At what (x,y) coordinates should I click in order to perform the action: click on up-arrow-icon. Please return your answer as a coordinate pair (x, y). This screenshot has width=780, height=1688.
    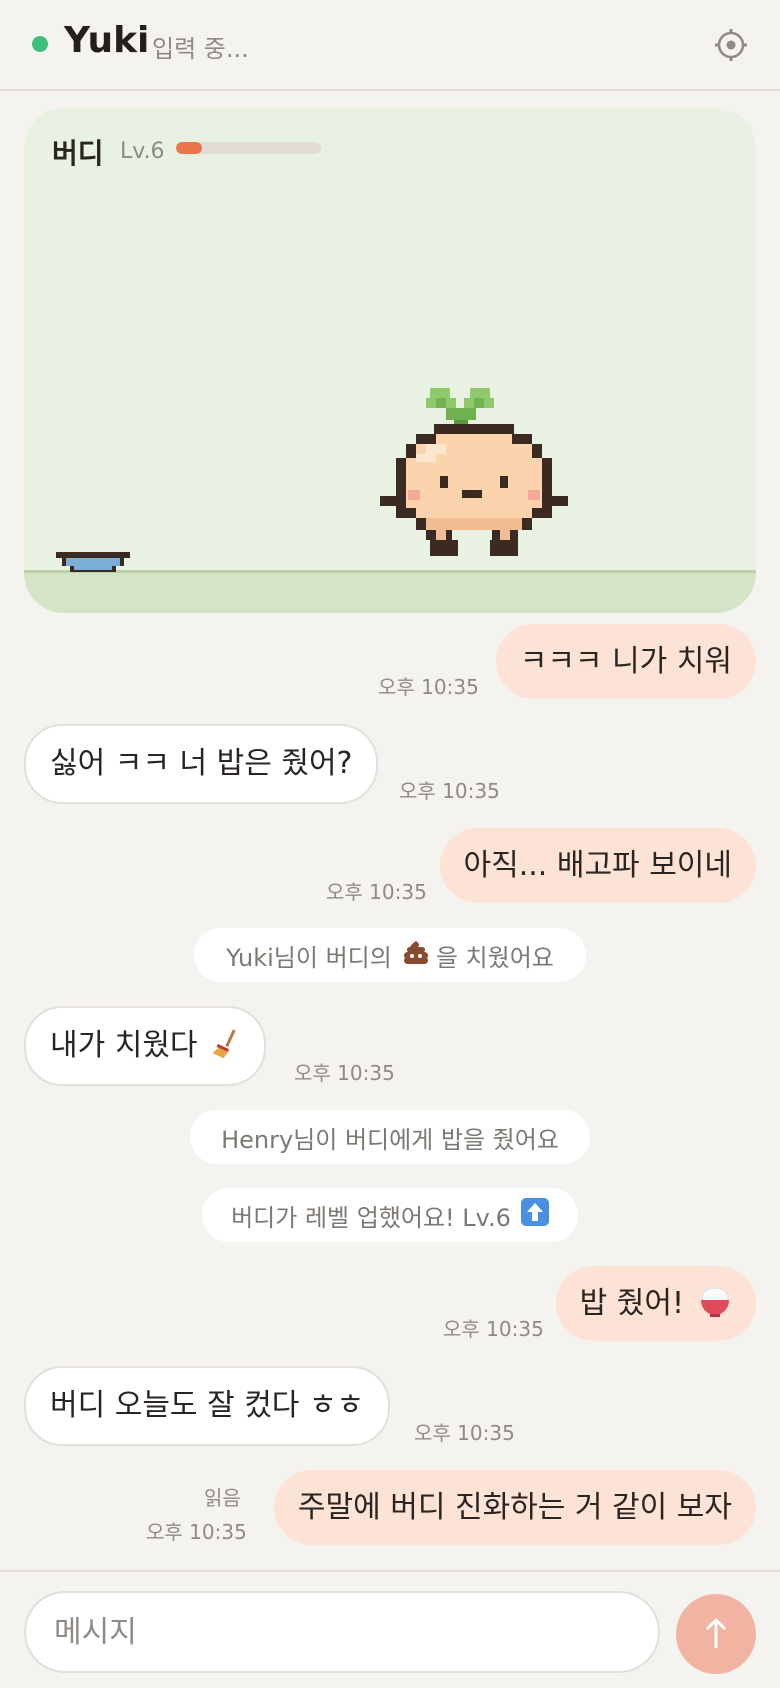
    Looking at the image, I should click on (534, 1215).